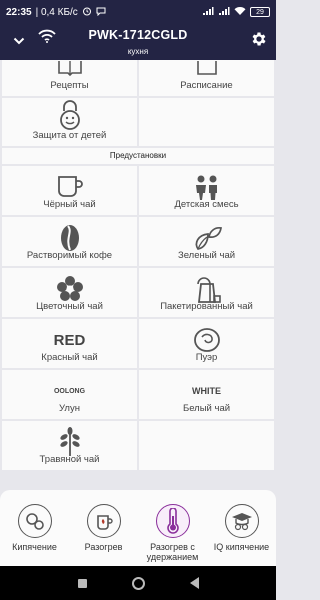 The image size is (320, 600). What do you see at coordinates (206, 187) in the screenshot?
I see `kids-icon` at bounding box center [206, 187].